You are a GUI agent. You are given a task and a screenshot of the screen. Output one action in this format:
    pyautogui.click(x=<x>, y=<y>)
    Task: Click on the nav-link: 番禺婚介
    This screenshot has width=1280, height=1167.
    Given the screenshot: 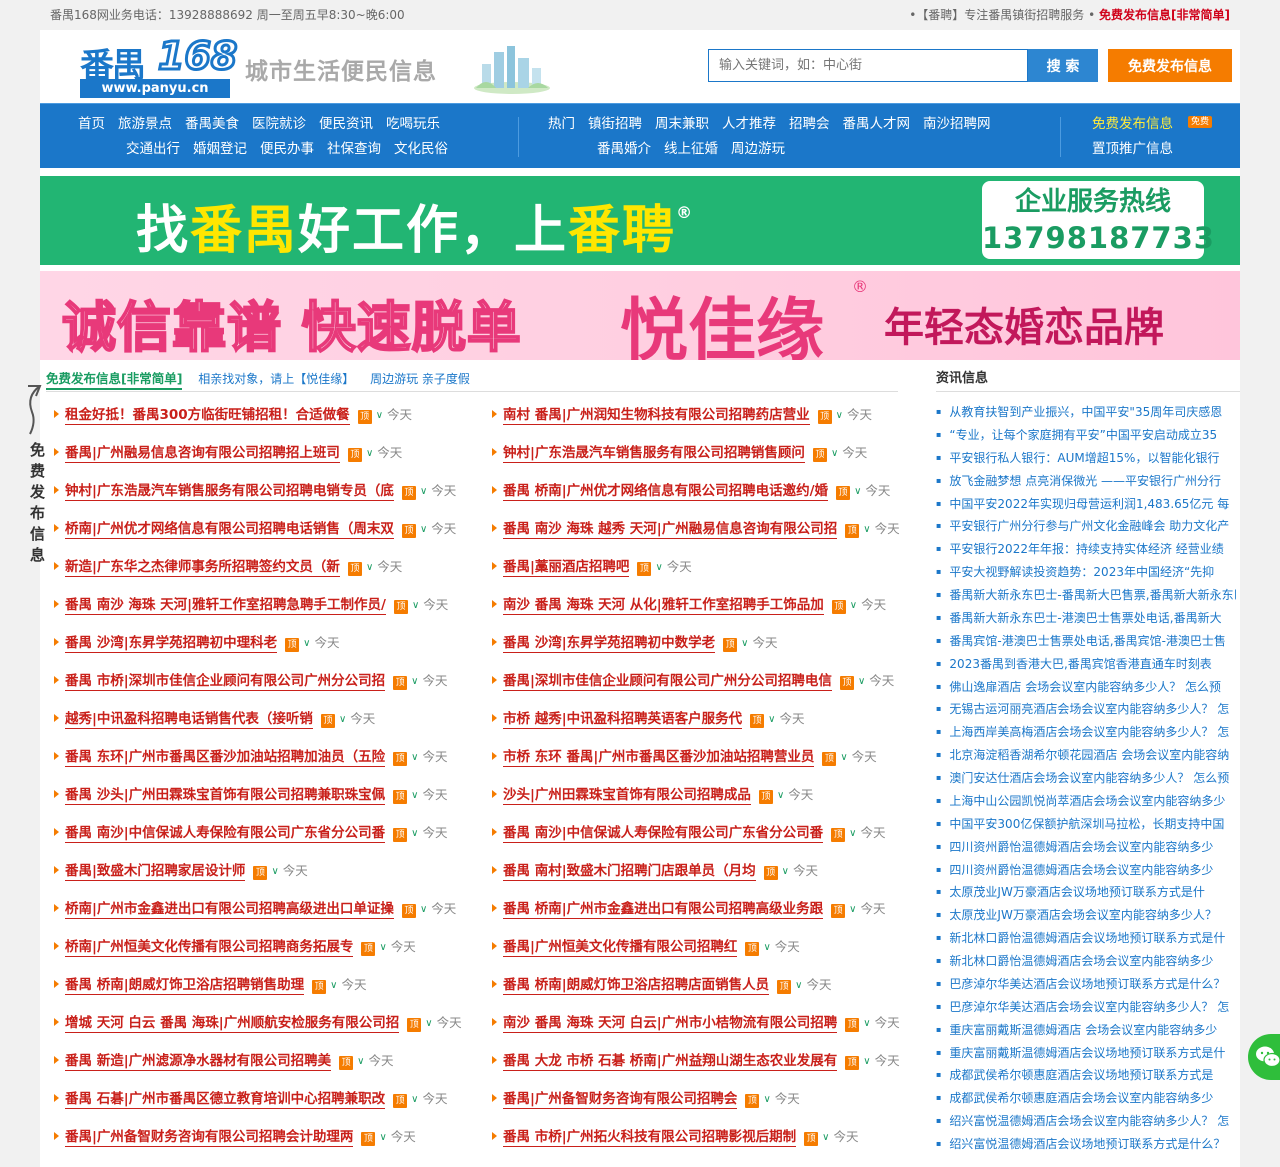 What is the action you would take?
    pyautogui.click(x=624, y=149)
    